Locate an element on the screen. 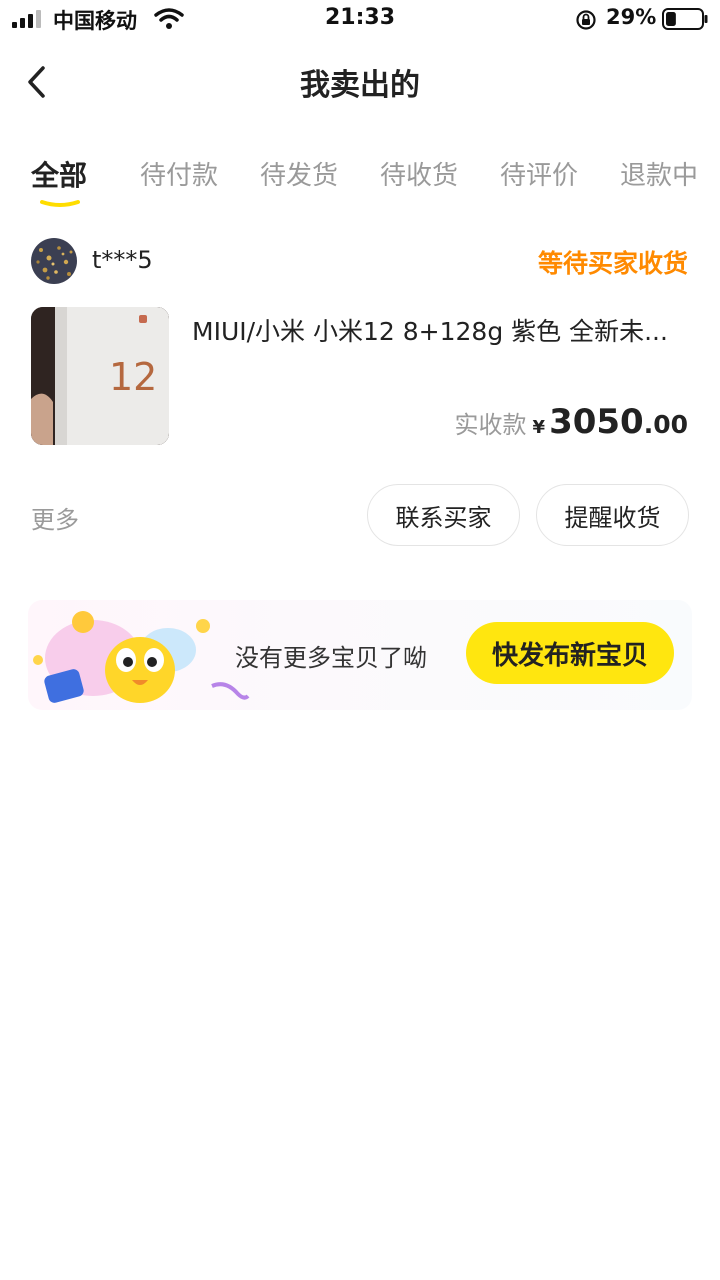  more-link: 更多 is located at coordinates (55, 517).